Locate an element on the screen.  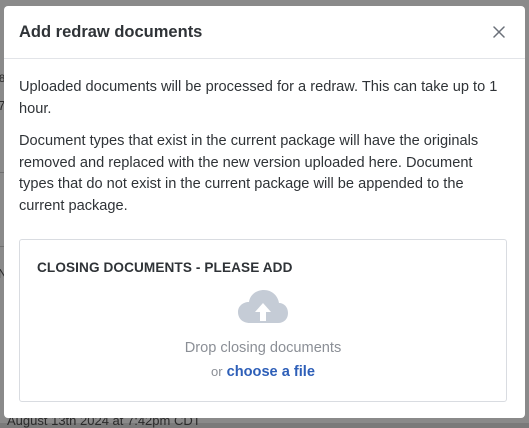
choose-file-link: choose a file is located at coordinates (271, 372).